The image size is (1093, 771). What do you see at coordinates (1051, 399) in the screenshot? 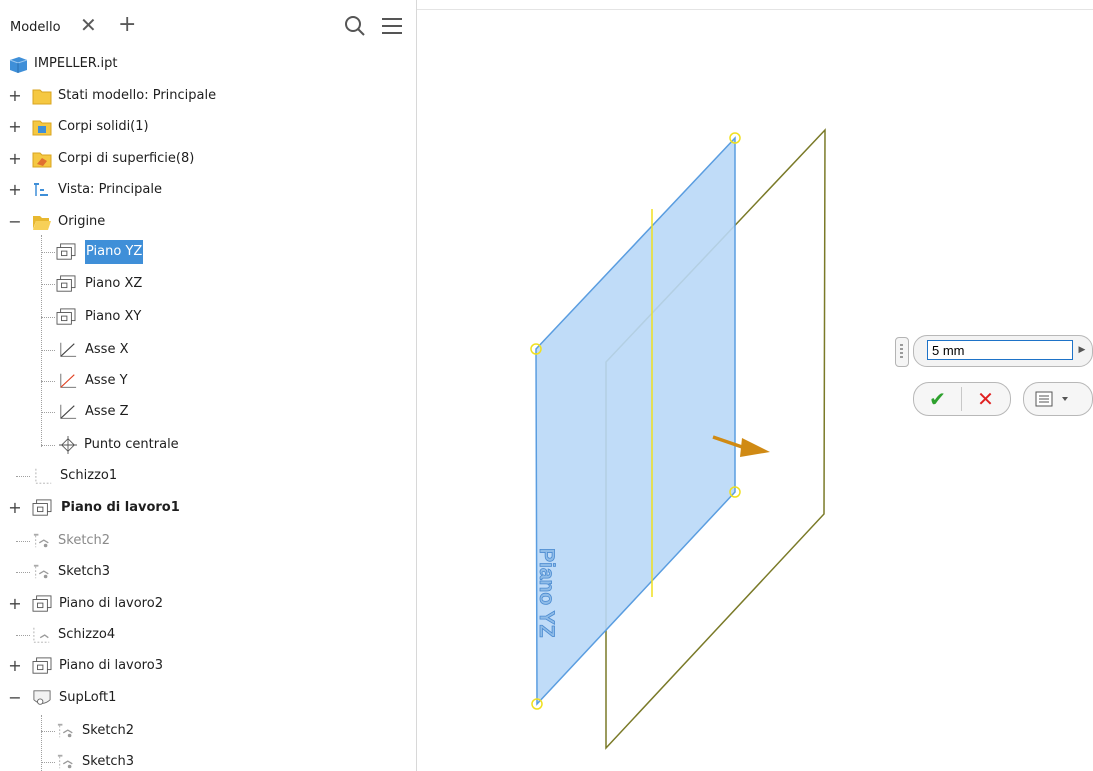
I see `options-menu-icon` at bounding box center [1051, 399].